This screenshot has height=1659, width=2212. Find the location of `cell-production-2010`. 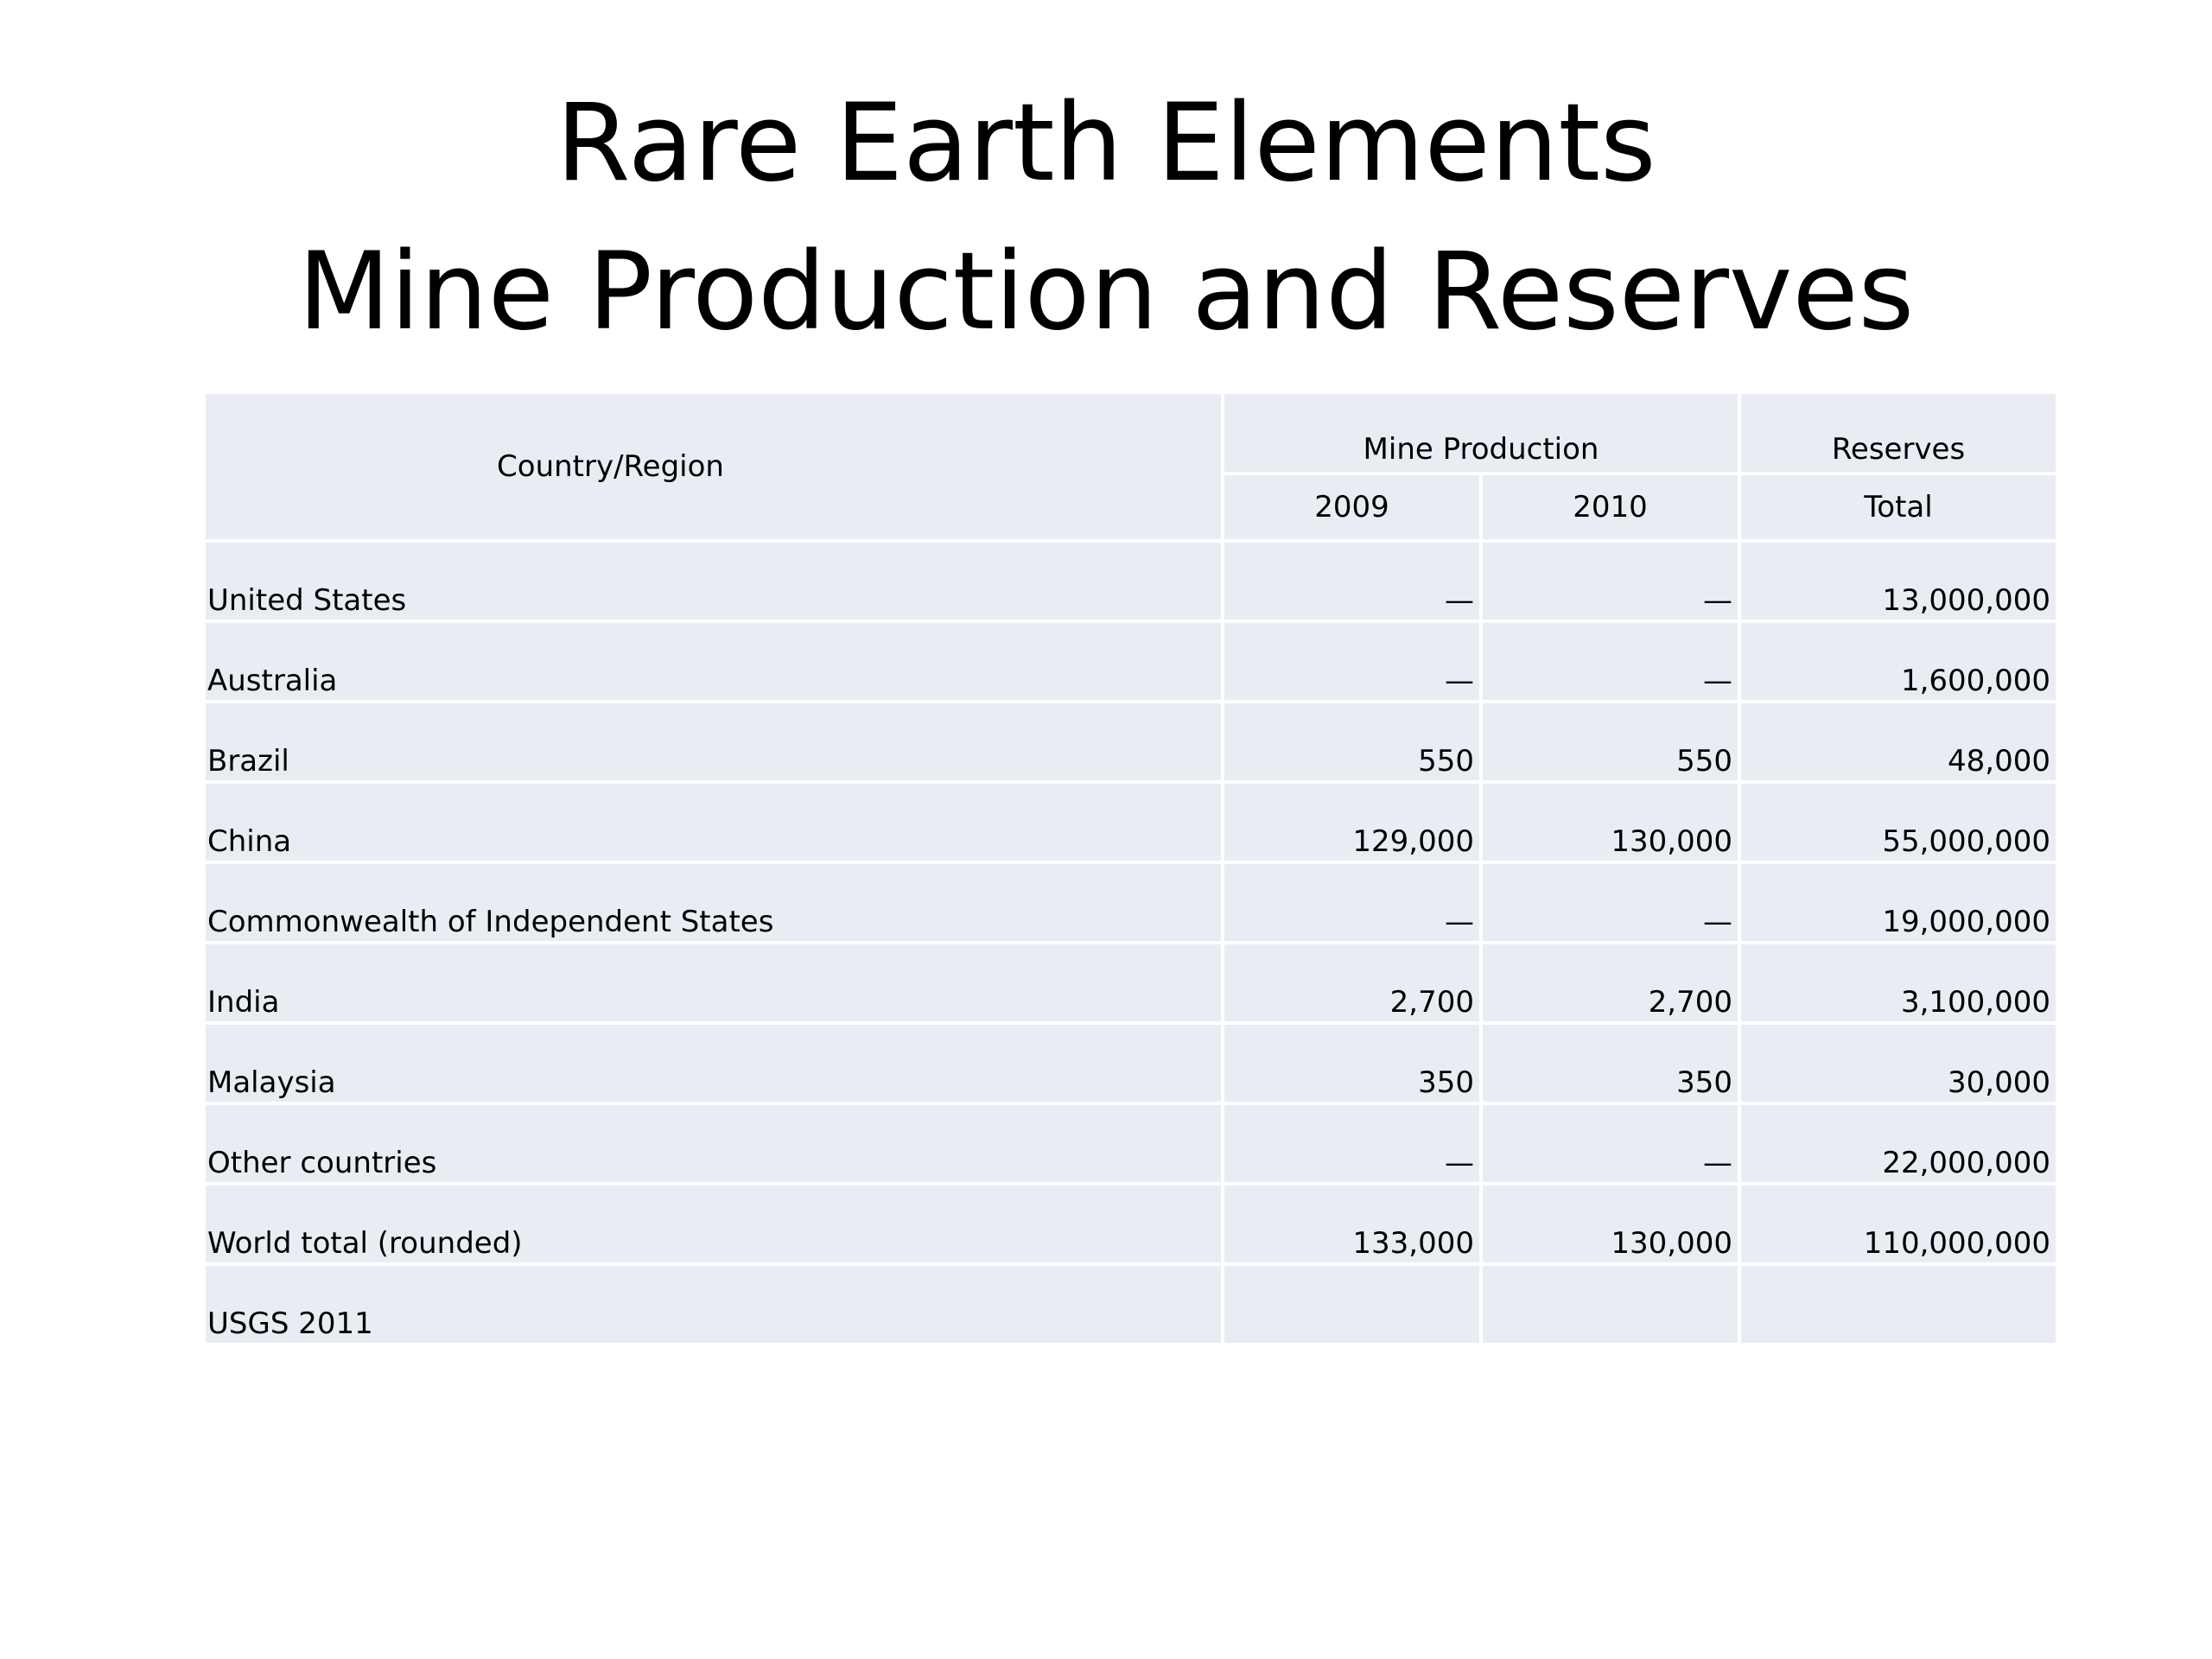

cell-production-2010 is located at coordinates (1610, 1304).